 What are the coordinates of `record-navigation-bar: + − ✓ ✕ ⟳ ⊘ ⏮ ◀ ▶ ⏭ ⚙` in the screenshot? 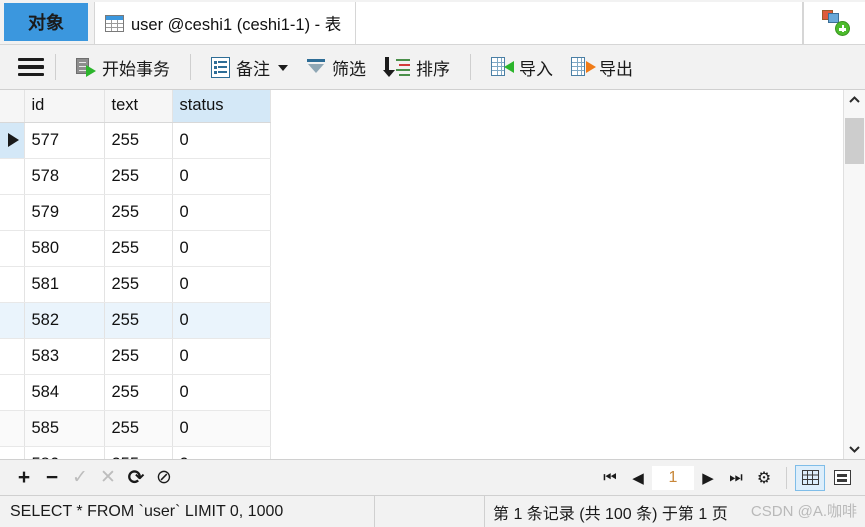 It's located at (432, 478).